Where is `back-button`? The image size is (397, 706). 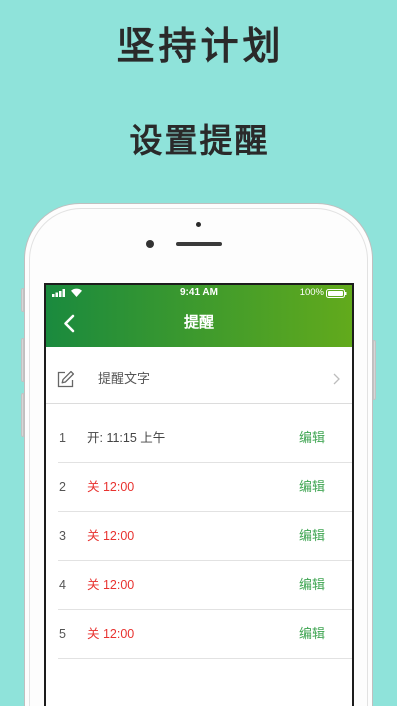
back-button is located at coordinates (69, 323).